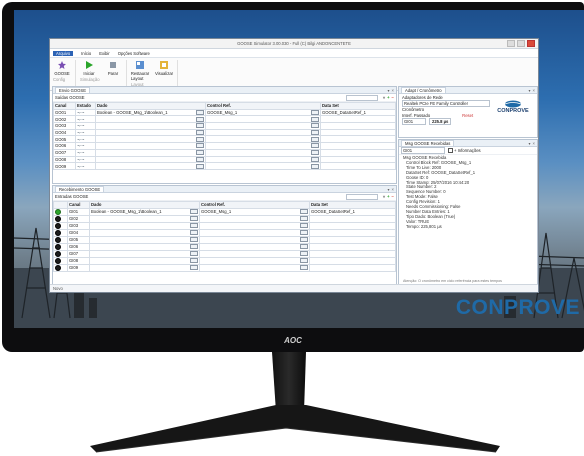 Image resolution: width=584 pixels, height=456 pixels. I want to click on channel-cell: GI07, so click(78, 253).